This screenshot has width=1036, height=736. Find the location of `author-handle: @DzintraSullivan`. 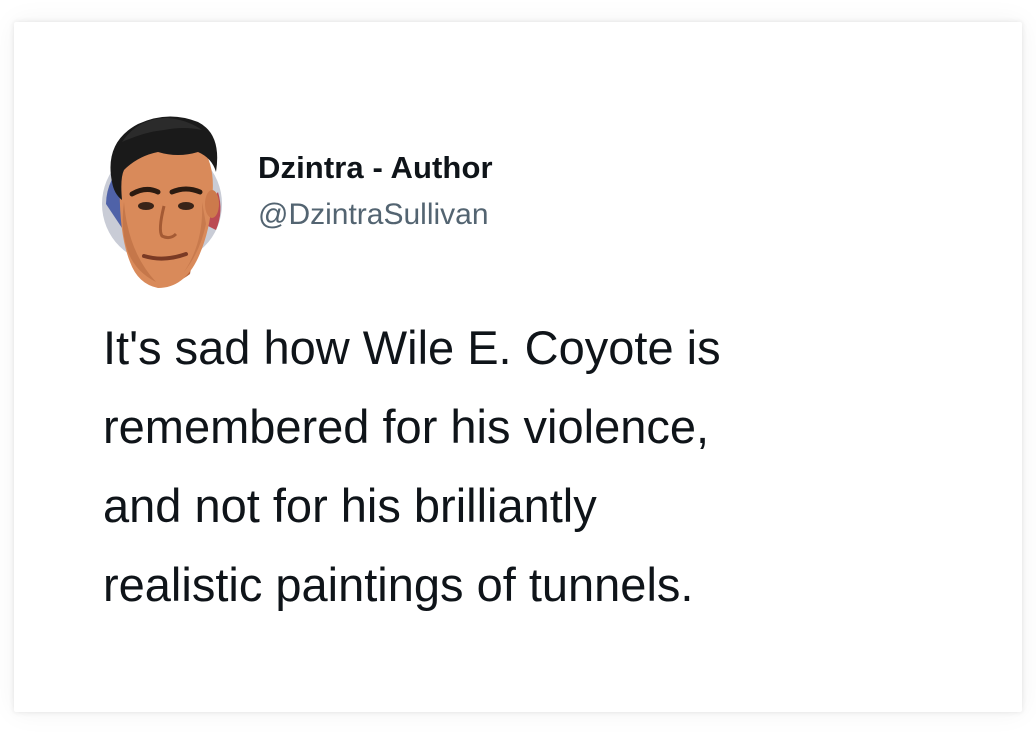

author-handle: @DzintraSullivan is located at coordinates (373, 215).